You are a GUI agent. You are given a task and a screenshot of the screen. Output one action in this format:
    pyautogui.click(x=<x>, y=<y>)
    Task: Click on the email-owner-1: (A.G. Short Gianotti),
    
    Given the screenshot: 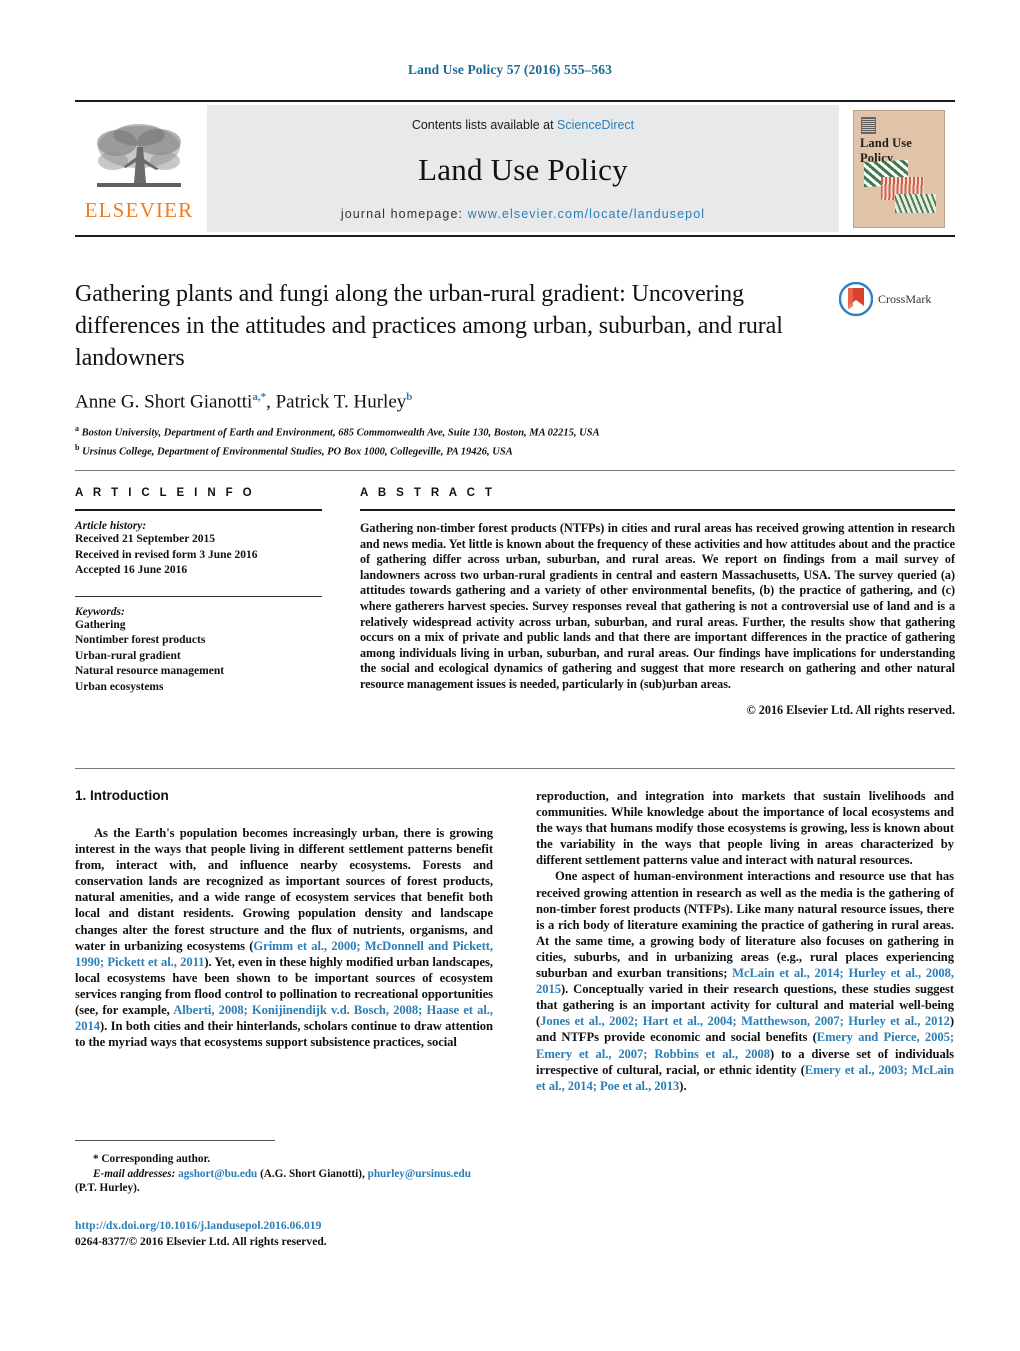 What is the action you would take?
    pyautogui.click(x=312, y=1173)
    